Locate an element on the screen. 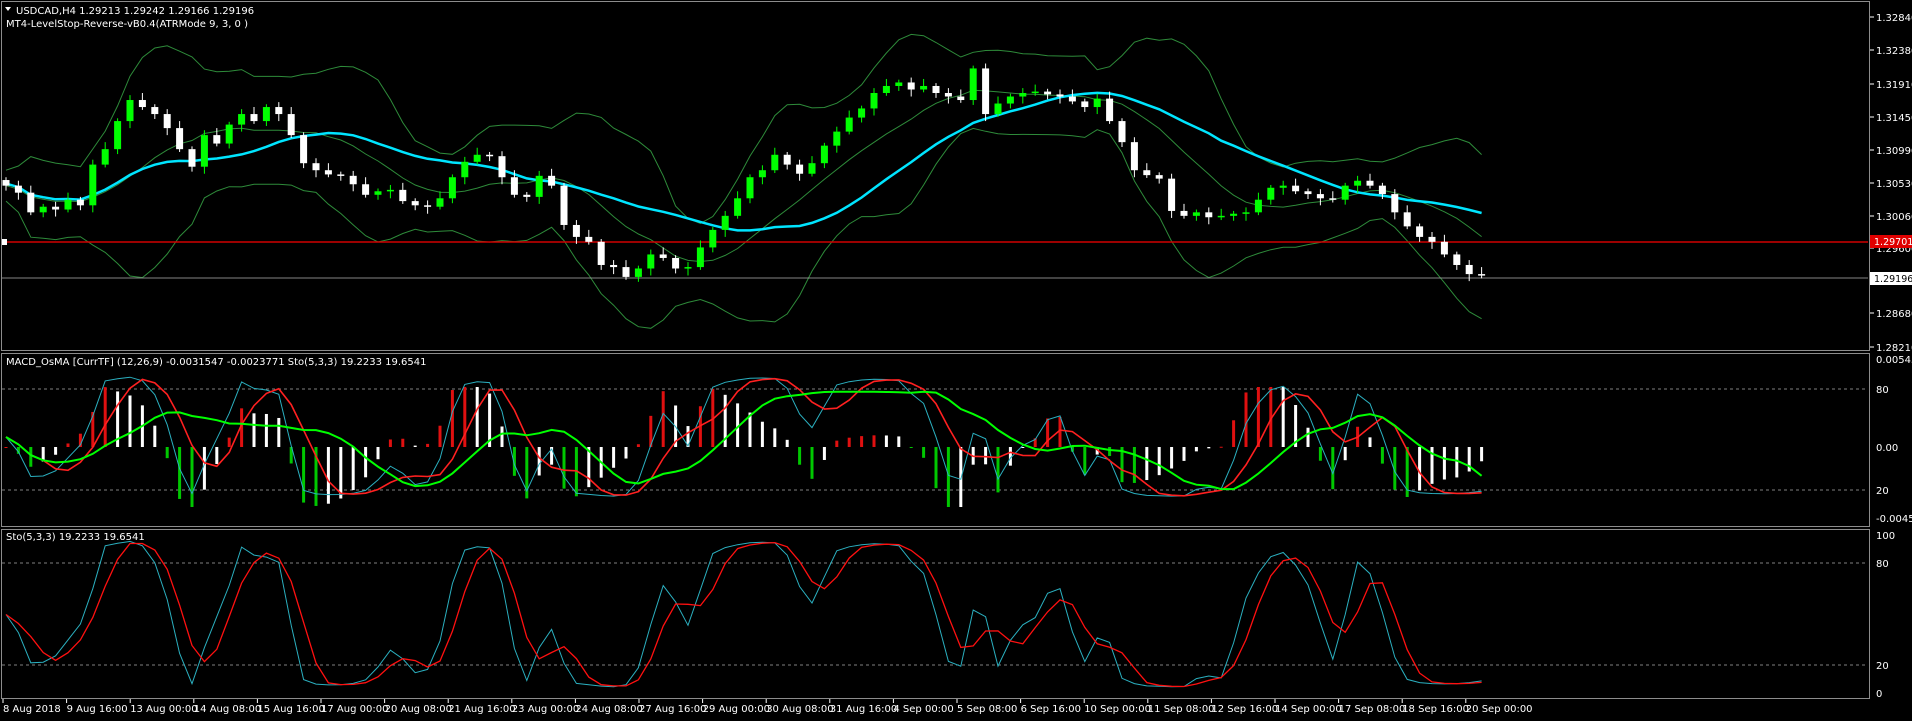 The image size is (1912, 721). time-label: 27 Aug 16:00 is located at coordinates (672, 709).